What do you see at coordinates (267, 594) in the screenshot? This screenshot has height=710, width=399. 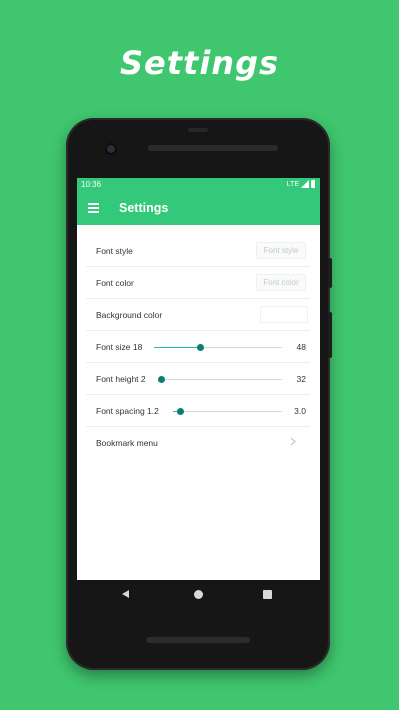 I see `recents-icon` at bounding box center [267, 594].